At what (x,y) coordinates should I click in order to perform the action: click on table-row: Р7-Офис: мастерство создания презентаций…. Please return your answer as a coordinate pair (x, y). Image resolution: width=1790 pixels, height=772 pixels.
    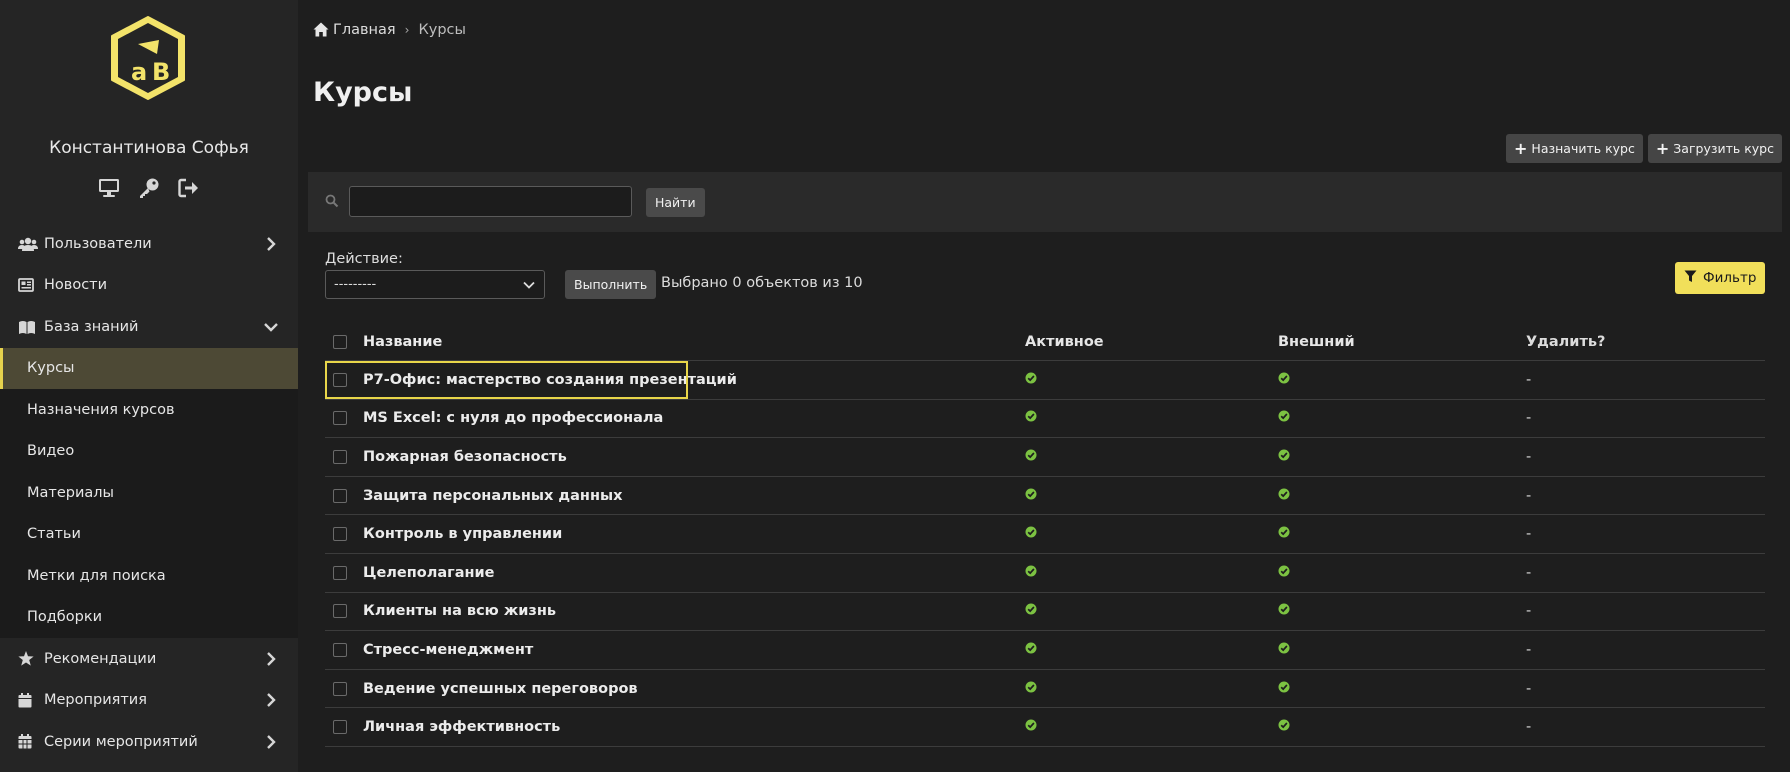
    Looking at the image, I should click on (1045, 380).